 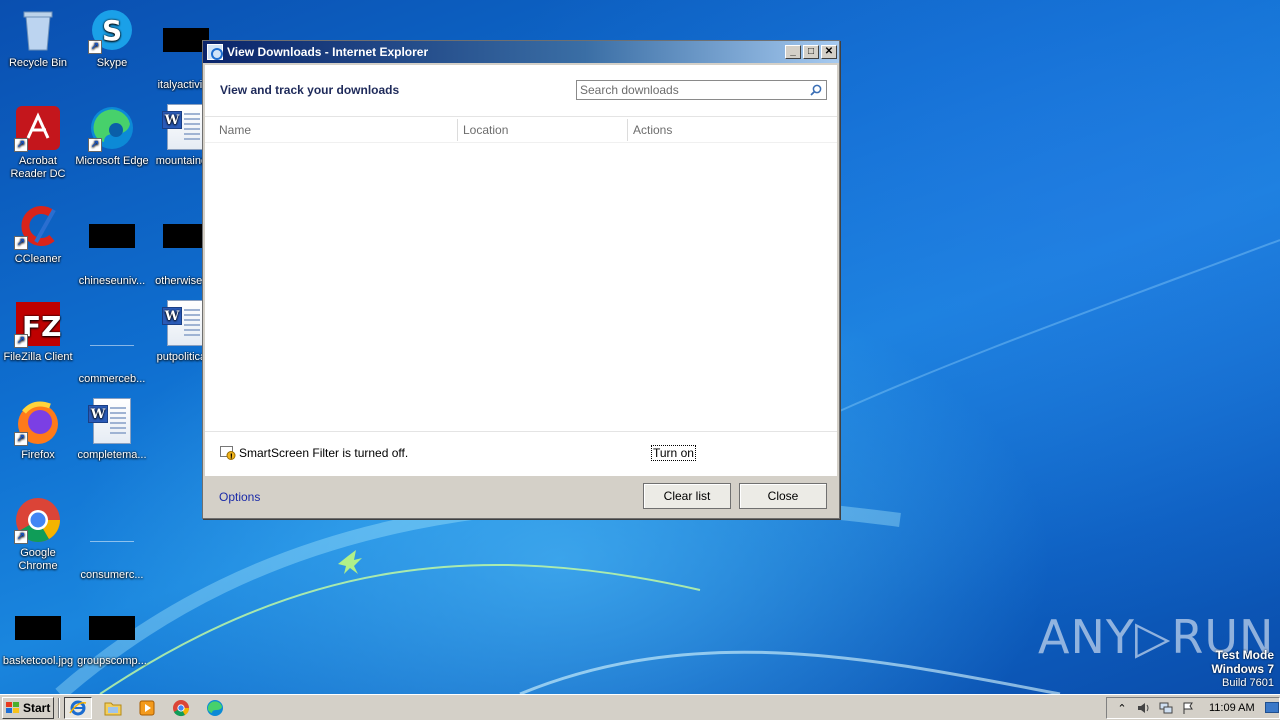 I want to click on show-hidden-icons-icon: ⌃, so click(x=1122, y=708).